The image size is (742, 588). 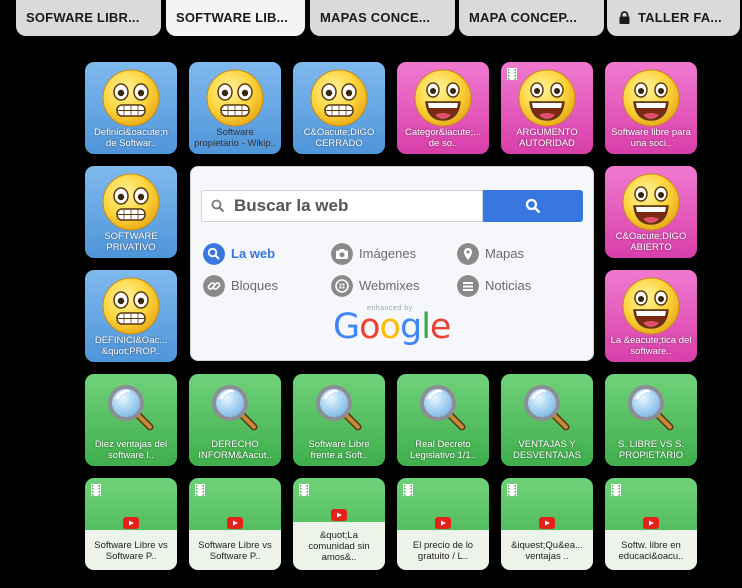 What do you see at coordinates (505, 253) in the screenshot?
I see `option-label: Mapas` at bounding box center [505, 253].